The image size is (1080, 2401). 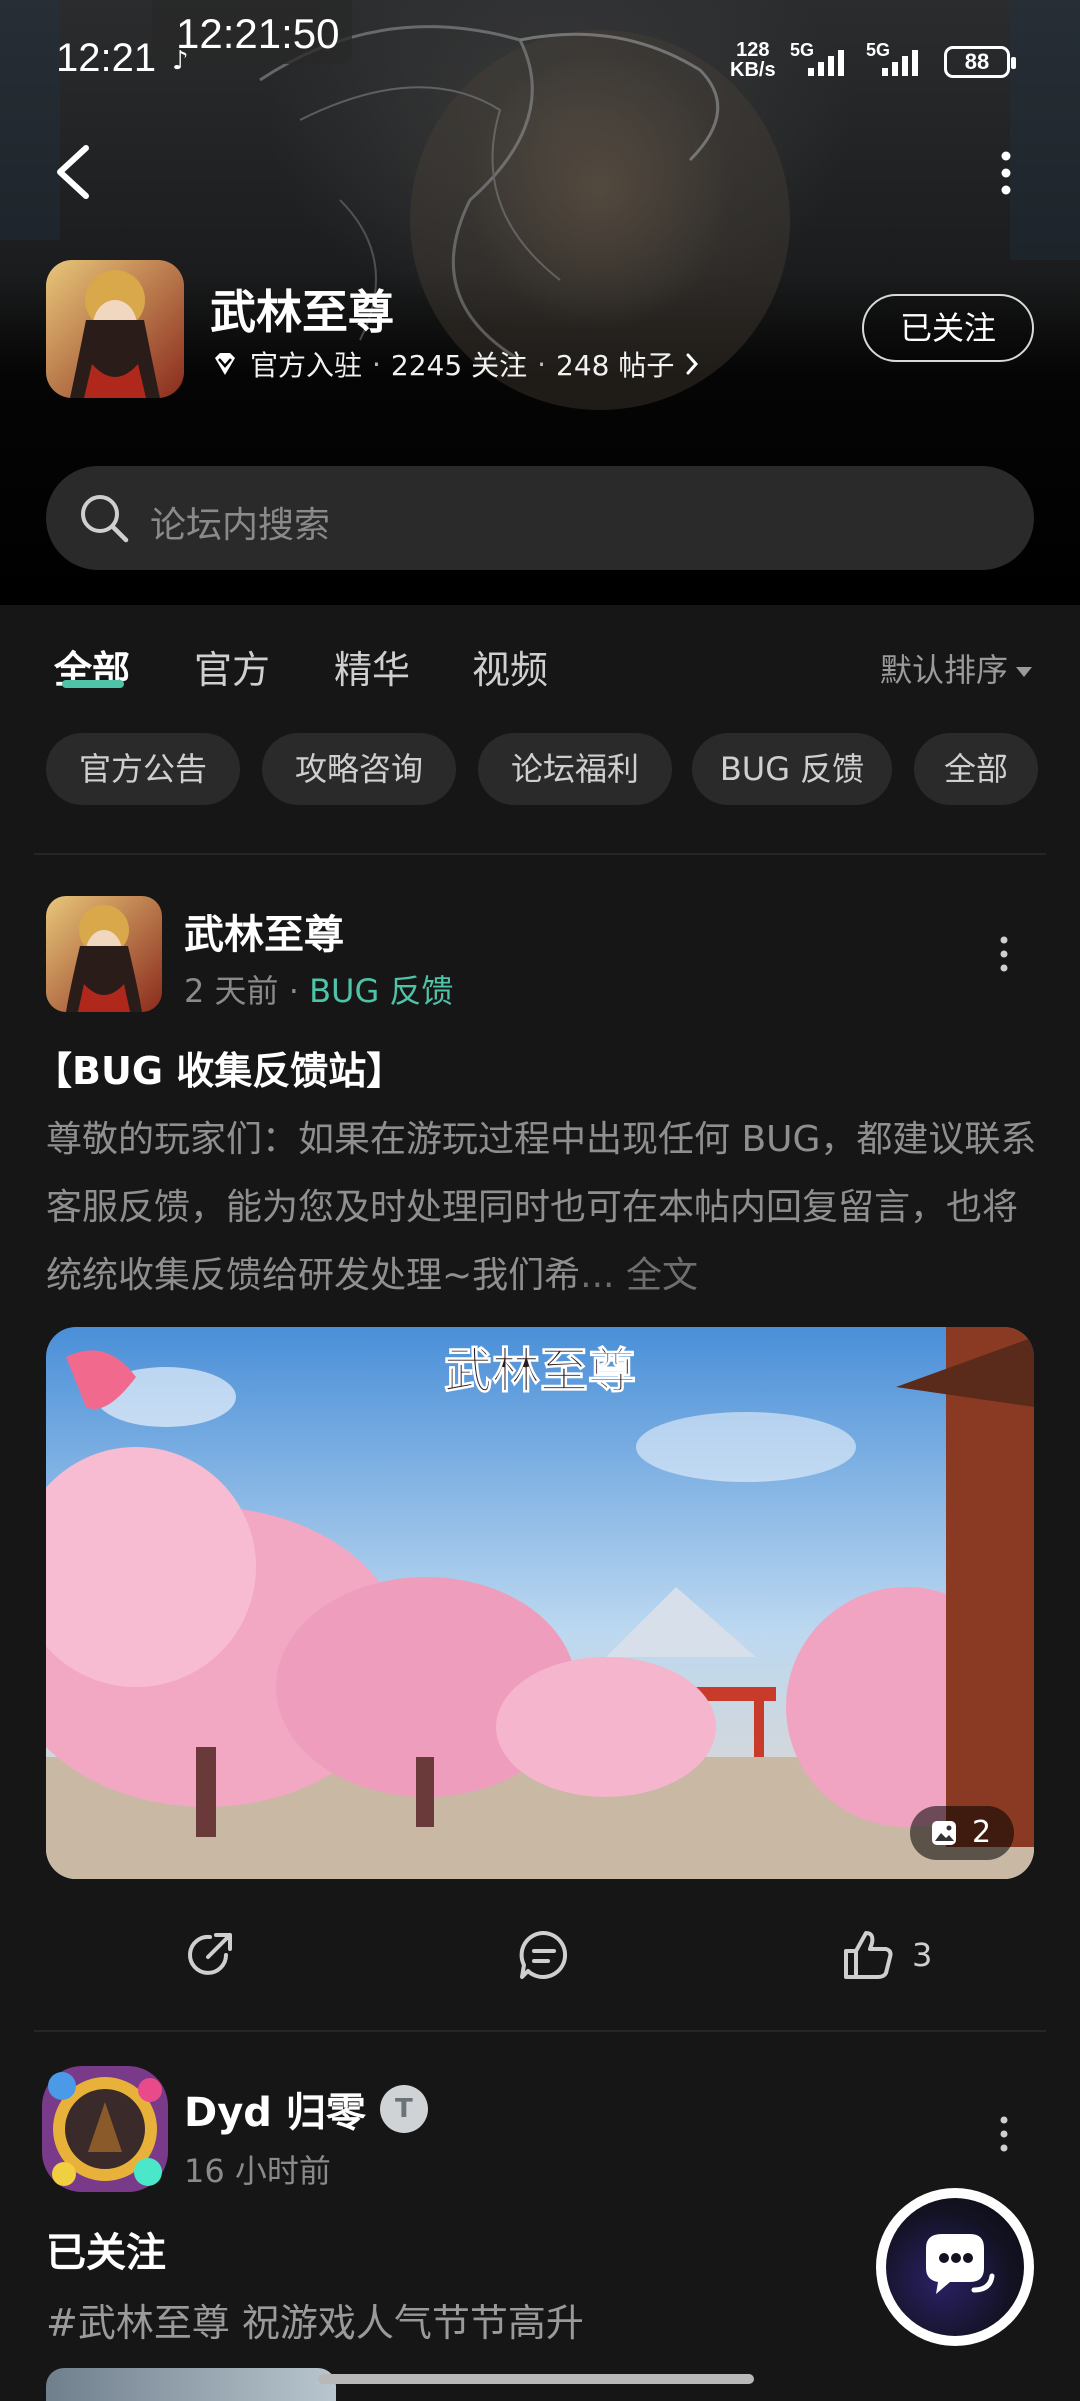 I want to click on image-count: 2, so click(x=982, y=1832).